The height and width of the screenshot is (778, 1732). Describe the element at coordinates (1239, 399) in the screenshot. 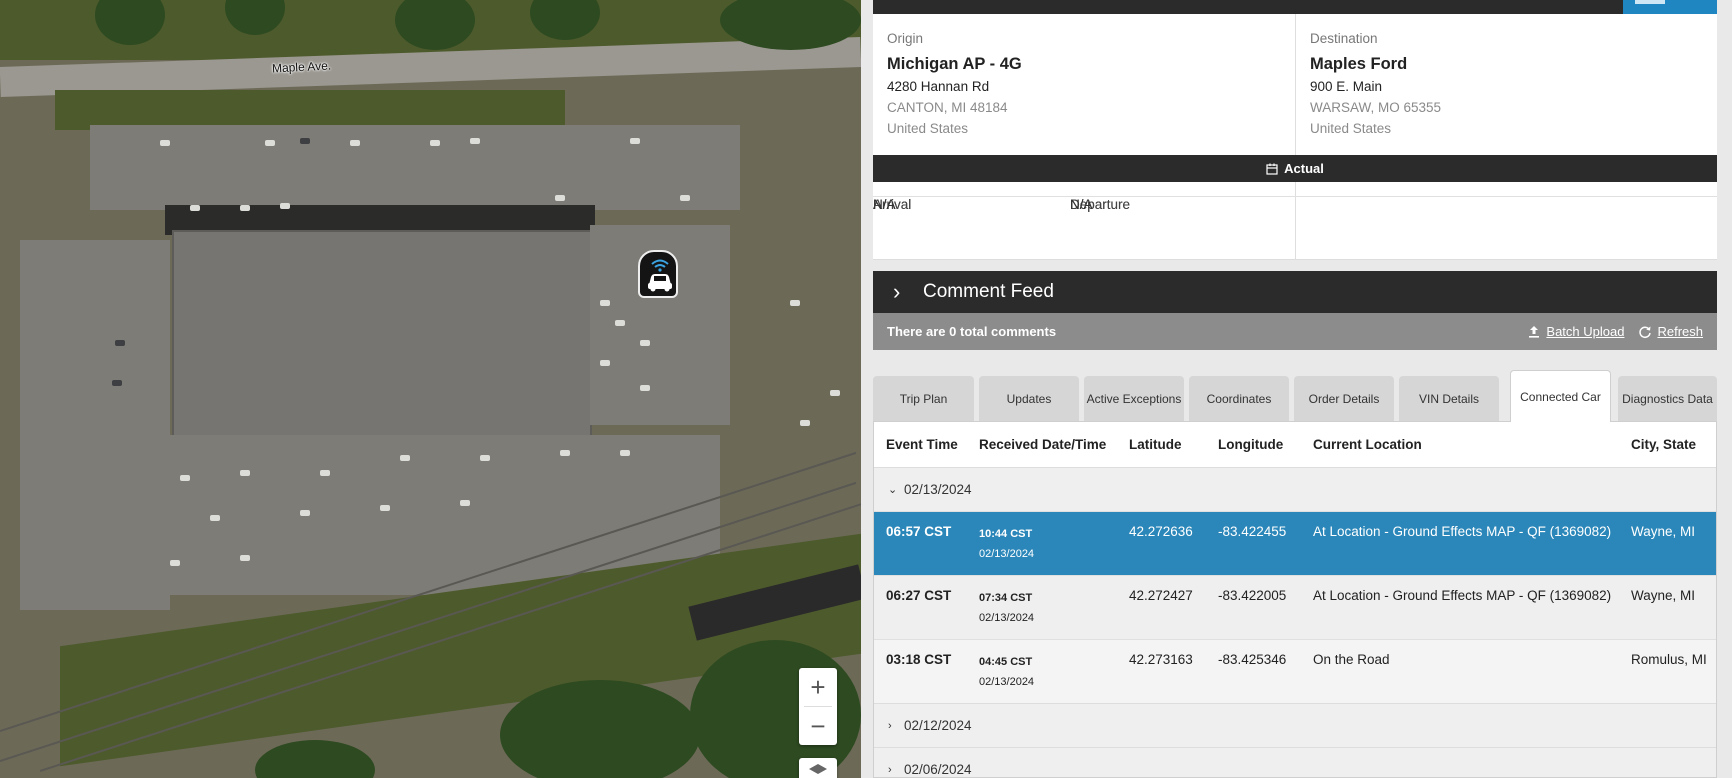

I see `tab-coordinates: Coordinates` at that location.